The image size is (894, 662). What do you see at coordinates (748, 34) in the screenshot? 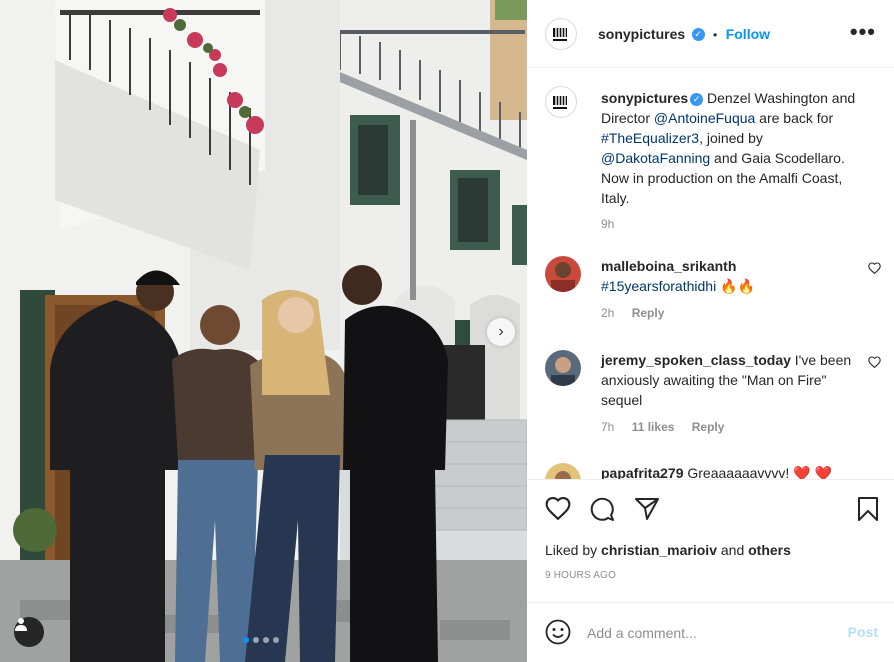
I see `follow-button: Follow` at bounding box center [748, 34].